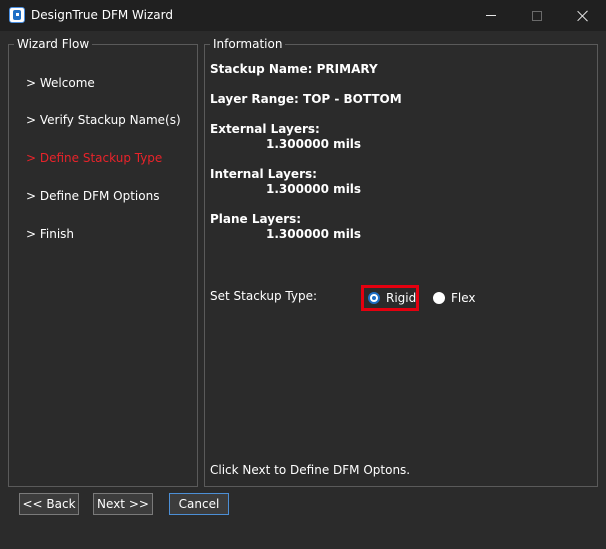 Image resolution: width=606 pixels, height=549 pixels. I want to click on close-icon, so click(583, 16).